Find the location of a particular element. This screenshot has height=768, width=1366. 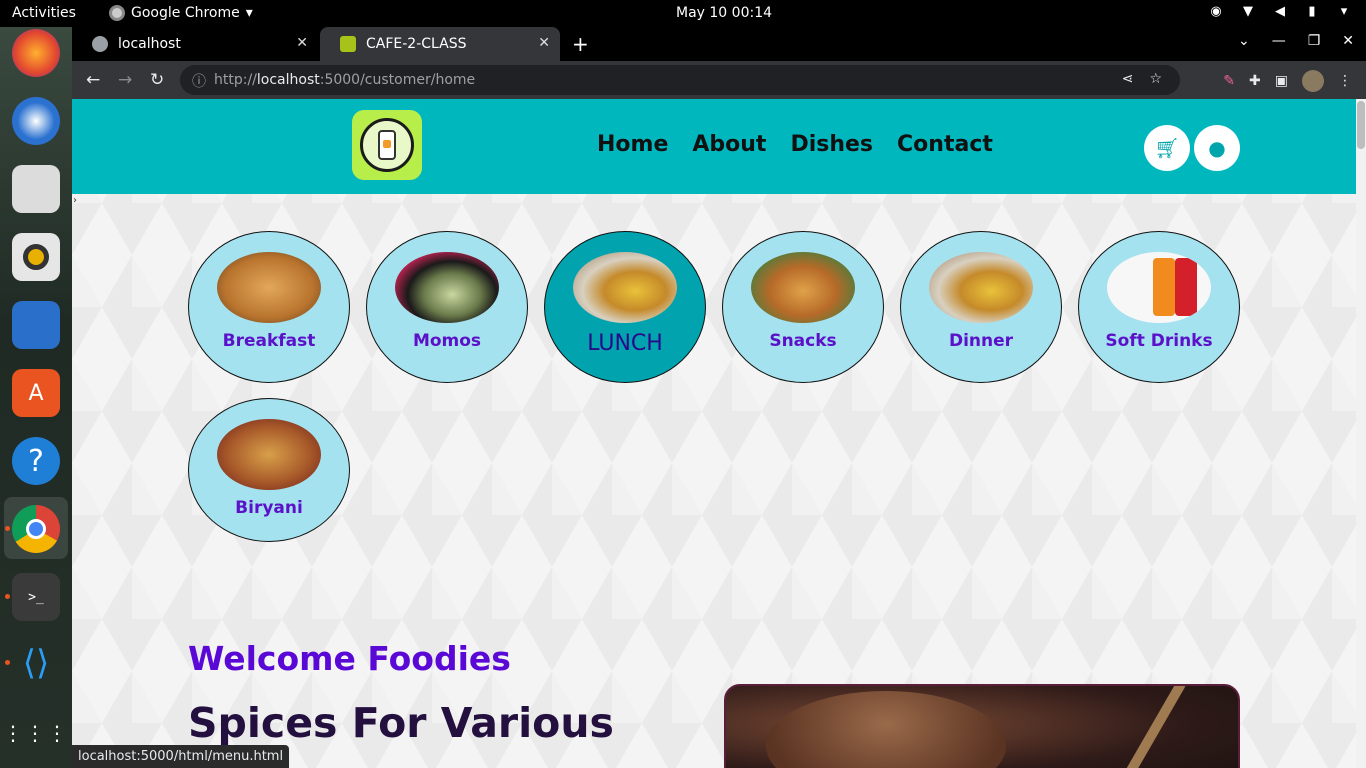

lunch-photo is located at coordinates (625, 287).